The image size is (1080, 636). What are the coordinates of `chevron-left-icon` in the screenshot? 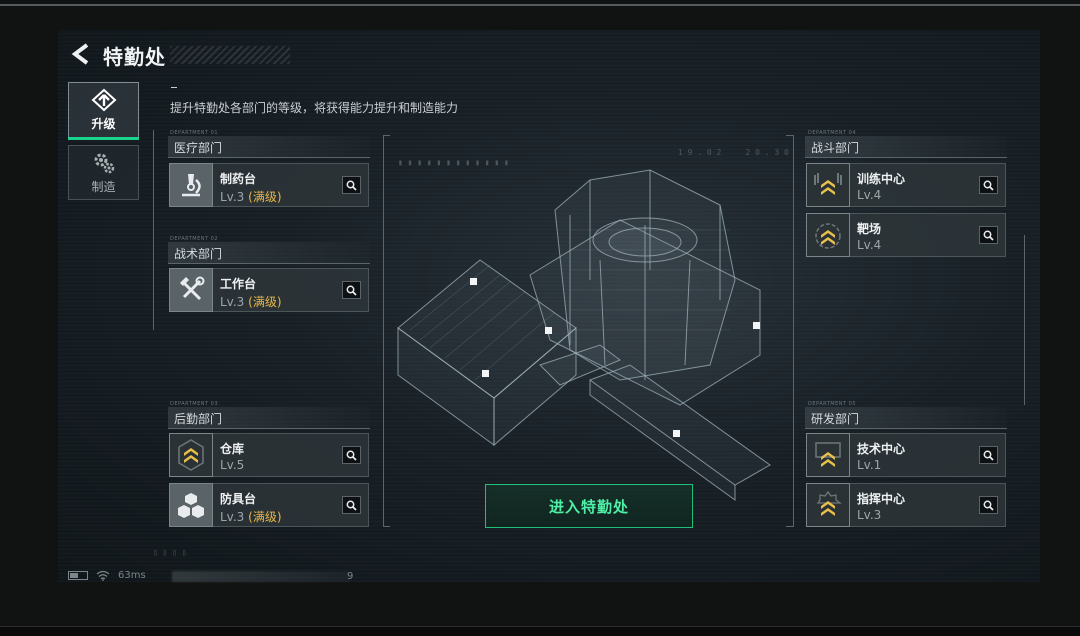 It's located at (80, 54).